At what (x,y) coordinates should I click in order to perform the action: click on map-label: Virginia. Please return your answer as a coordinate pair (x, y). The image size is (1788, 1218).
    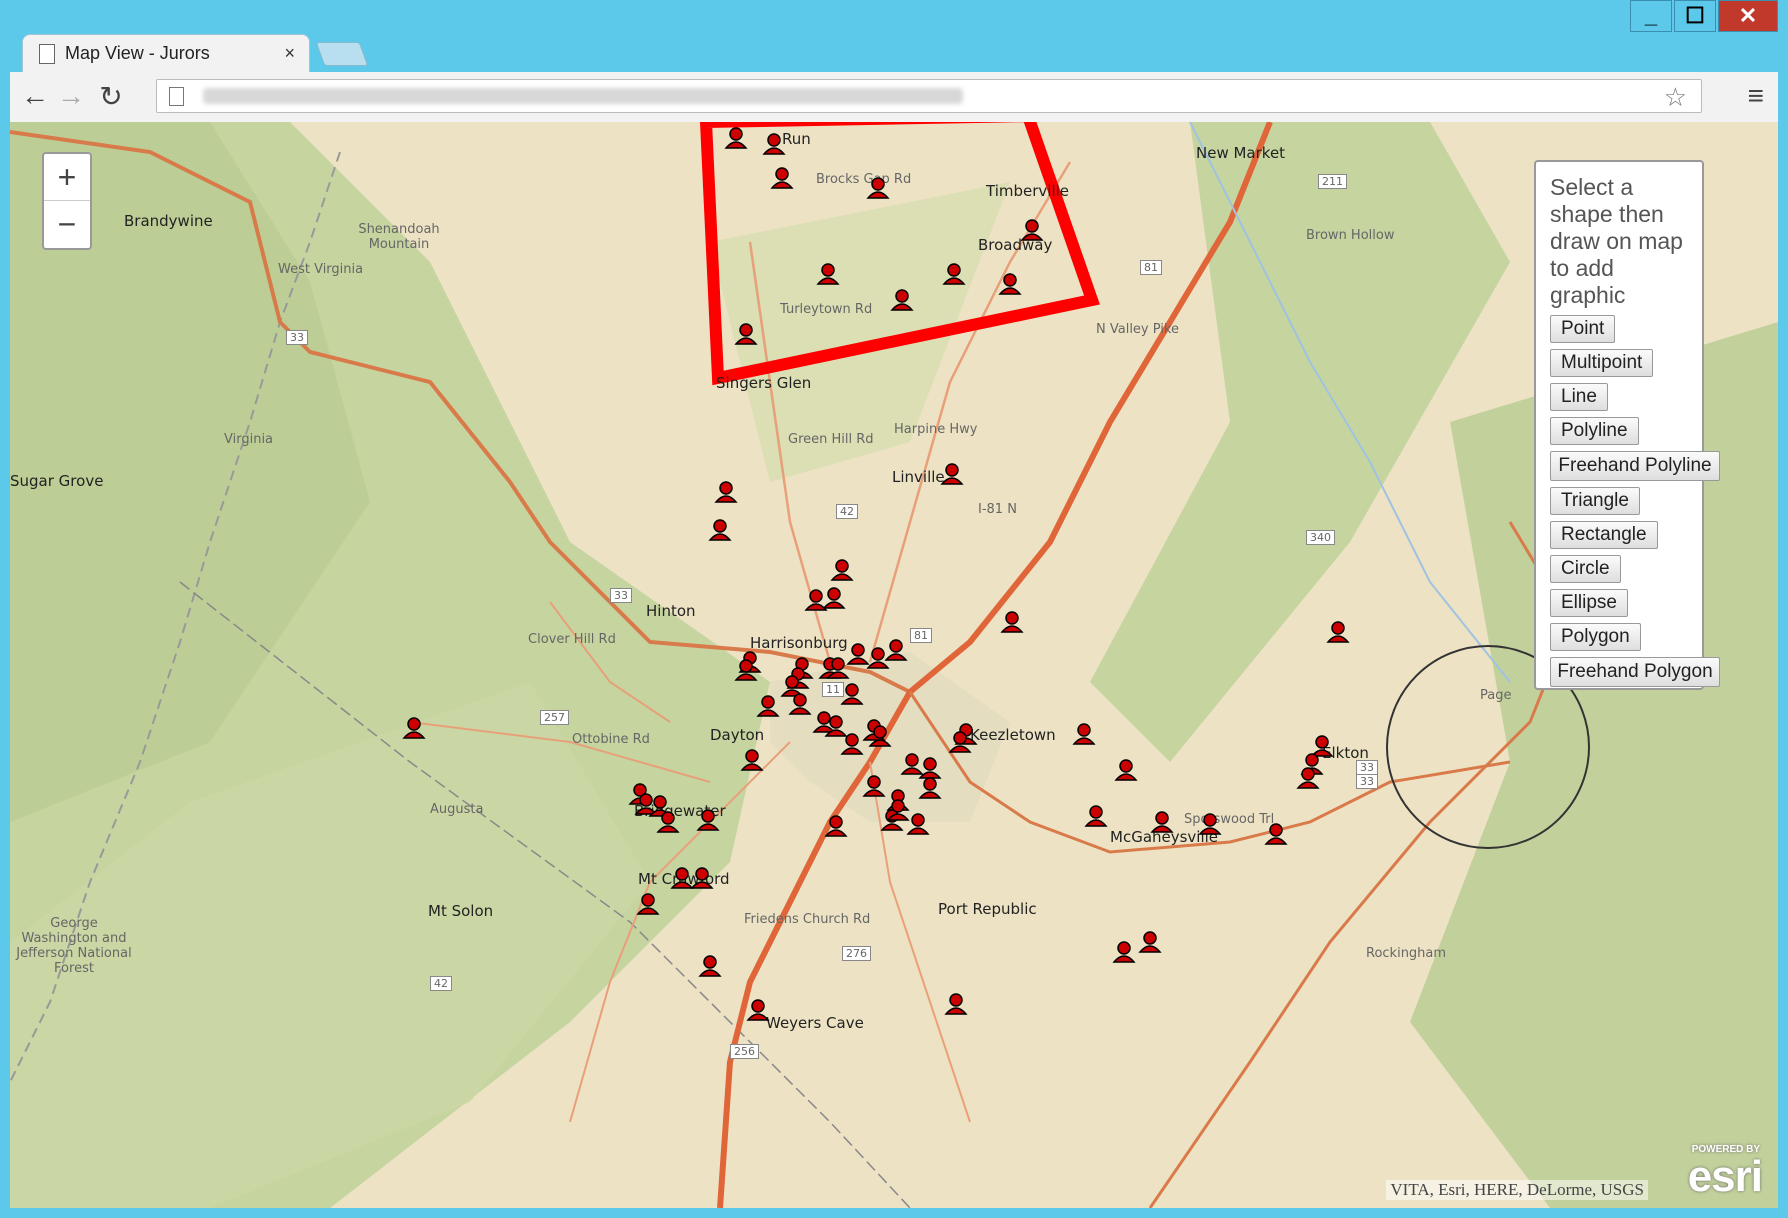
    Looking at the image, I should click on (249, 439).